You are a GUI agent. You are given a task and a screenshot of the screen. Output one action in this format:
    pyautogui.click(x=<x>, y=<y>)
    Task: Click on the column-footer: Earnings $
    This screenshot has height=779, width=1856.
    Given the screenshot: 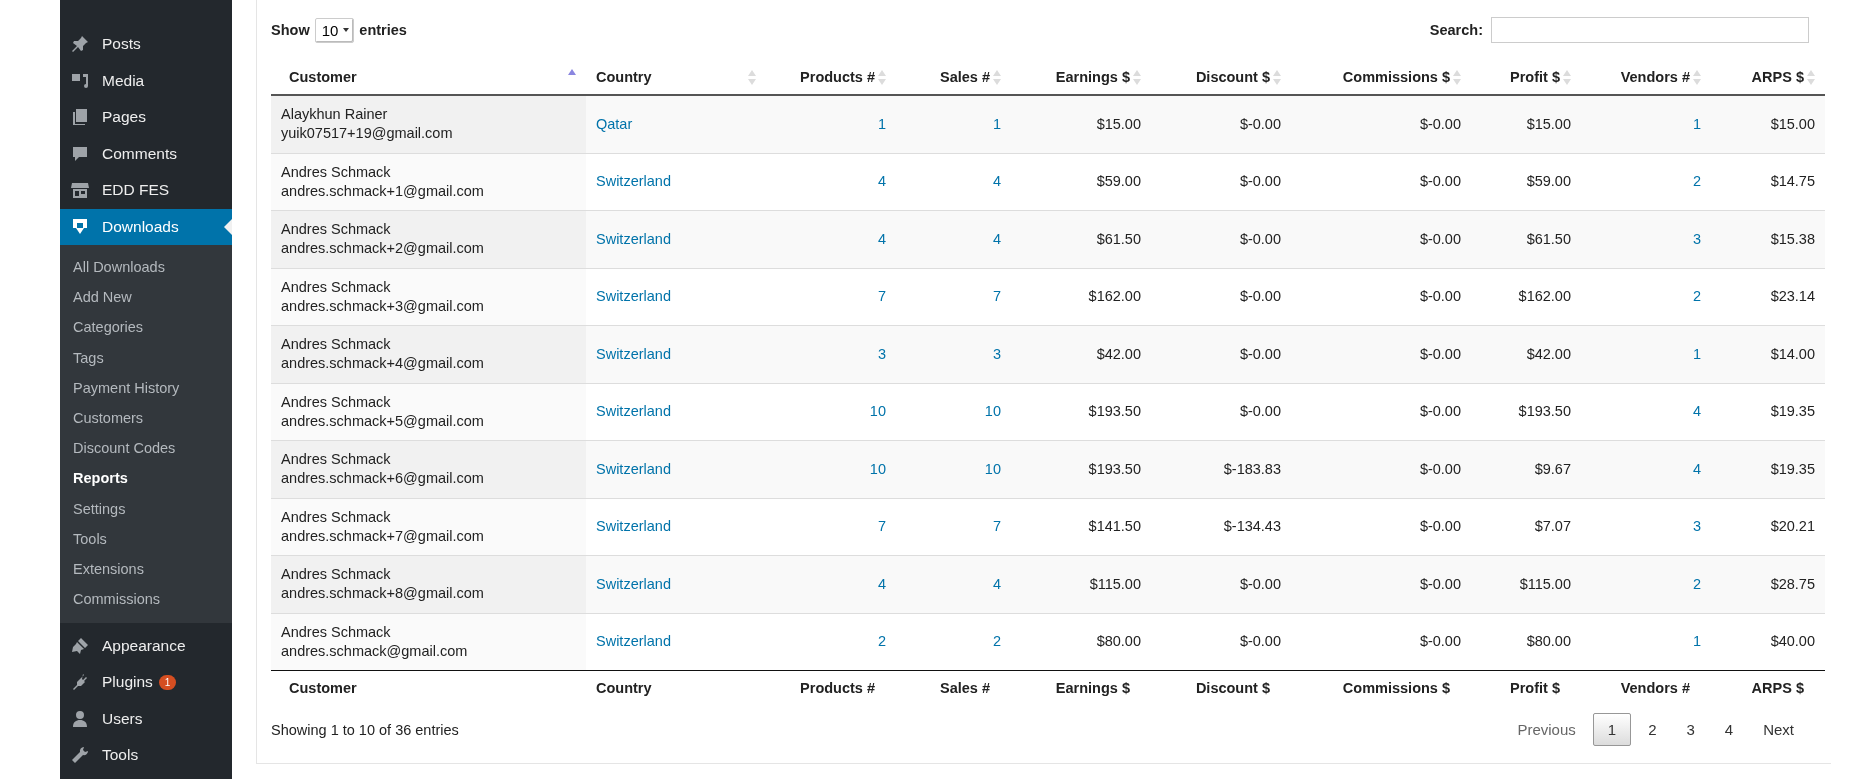 What is the action you would take?
    pyautogui.click(x=1081, y=687)
    